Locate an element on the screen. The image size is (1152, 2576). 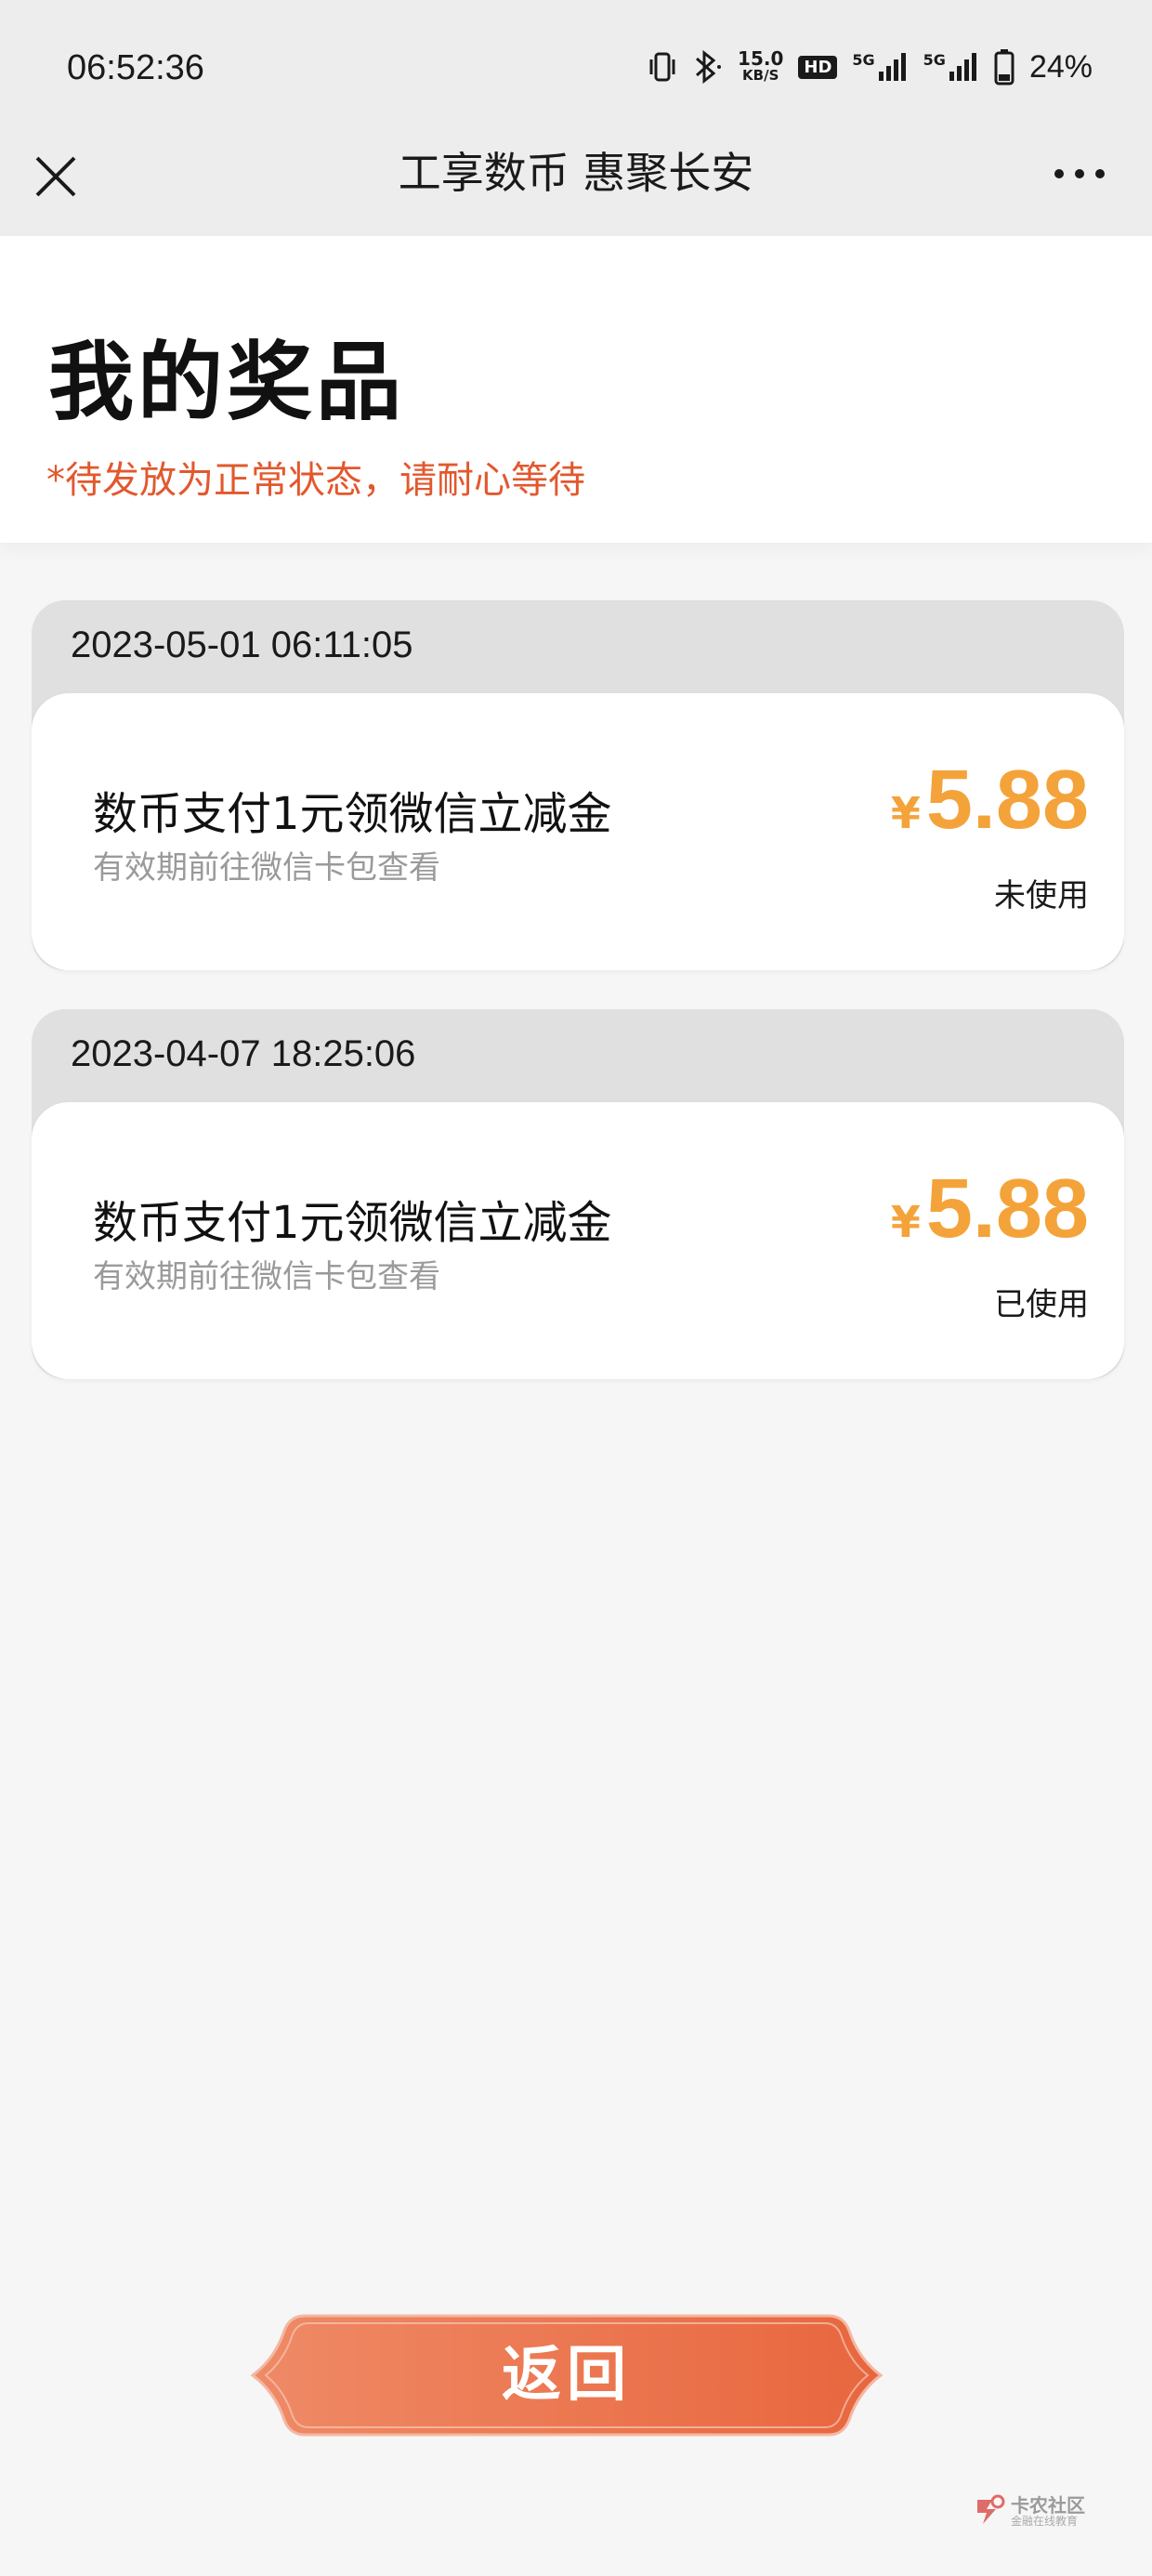
prize-status: 已使用 is located at coordinates (1041, 1304).